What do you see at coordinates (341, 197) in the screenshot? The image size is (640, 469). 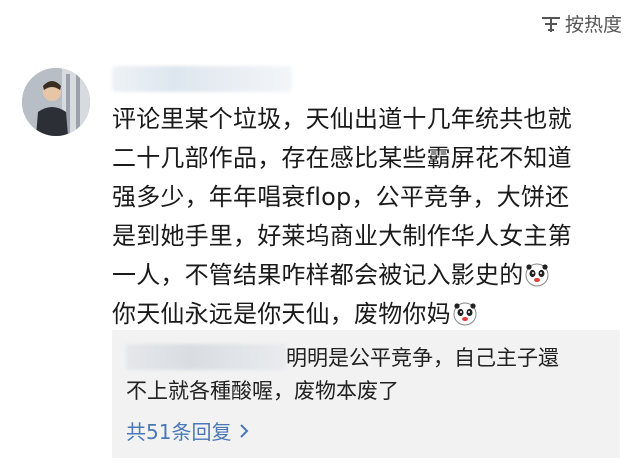 I see `comment-line: 强多少，年年唱衰flop，公平竞争，大饼还` at bounding box center [341, 197].